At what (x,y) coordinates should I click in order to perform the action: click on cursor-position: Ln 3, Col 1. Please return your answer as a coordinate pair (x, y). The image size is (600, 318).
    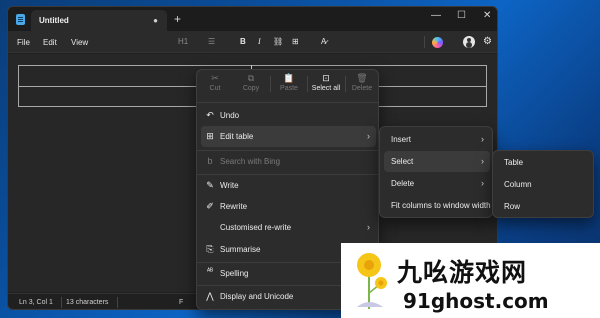
    Looking at the image, I should click on (36, 302).